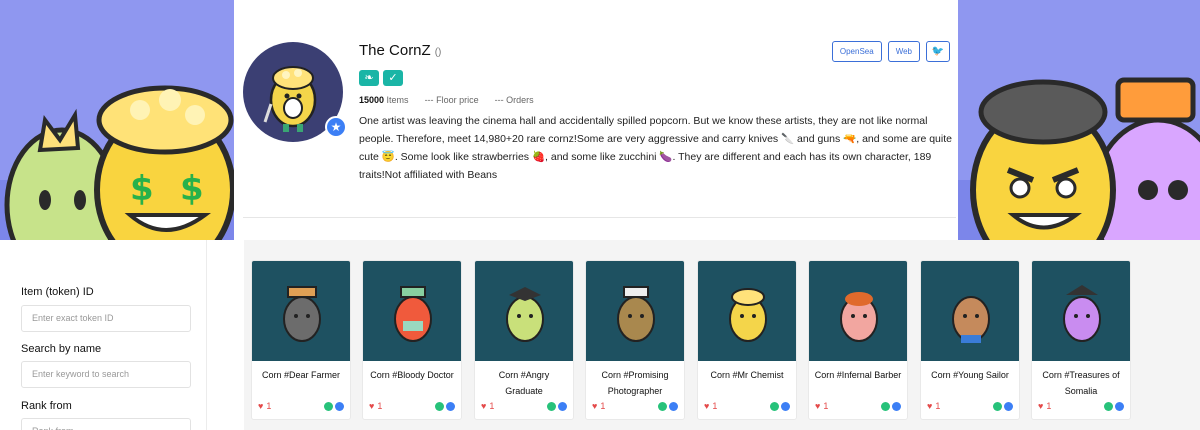 Image resolution: width=1200 pixels, height=430 pixels. Describe the element at coordinates (858, 375) in the screenshot. I see `nft-name: Corn #Infernal Barber` at that location.